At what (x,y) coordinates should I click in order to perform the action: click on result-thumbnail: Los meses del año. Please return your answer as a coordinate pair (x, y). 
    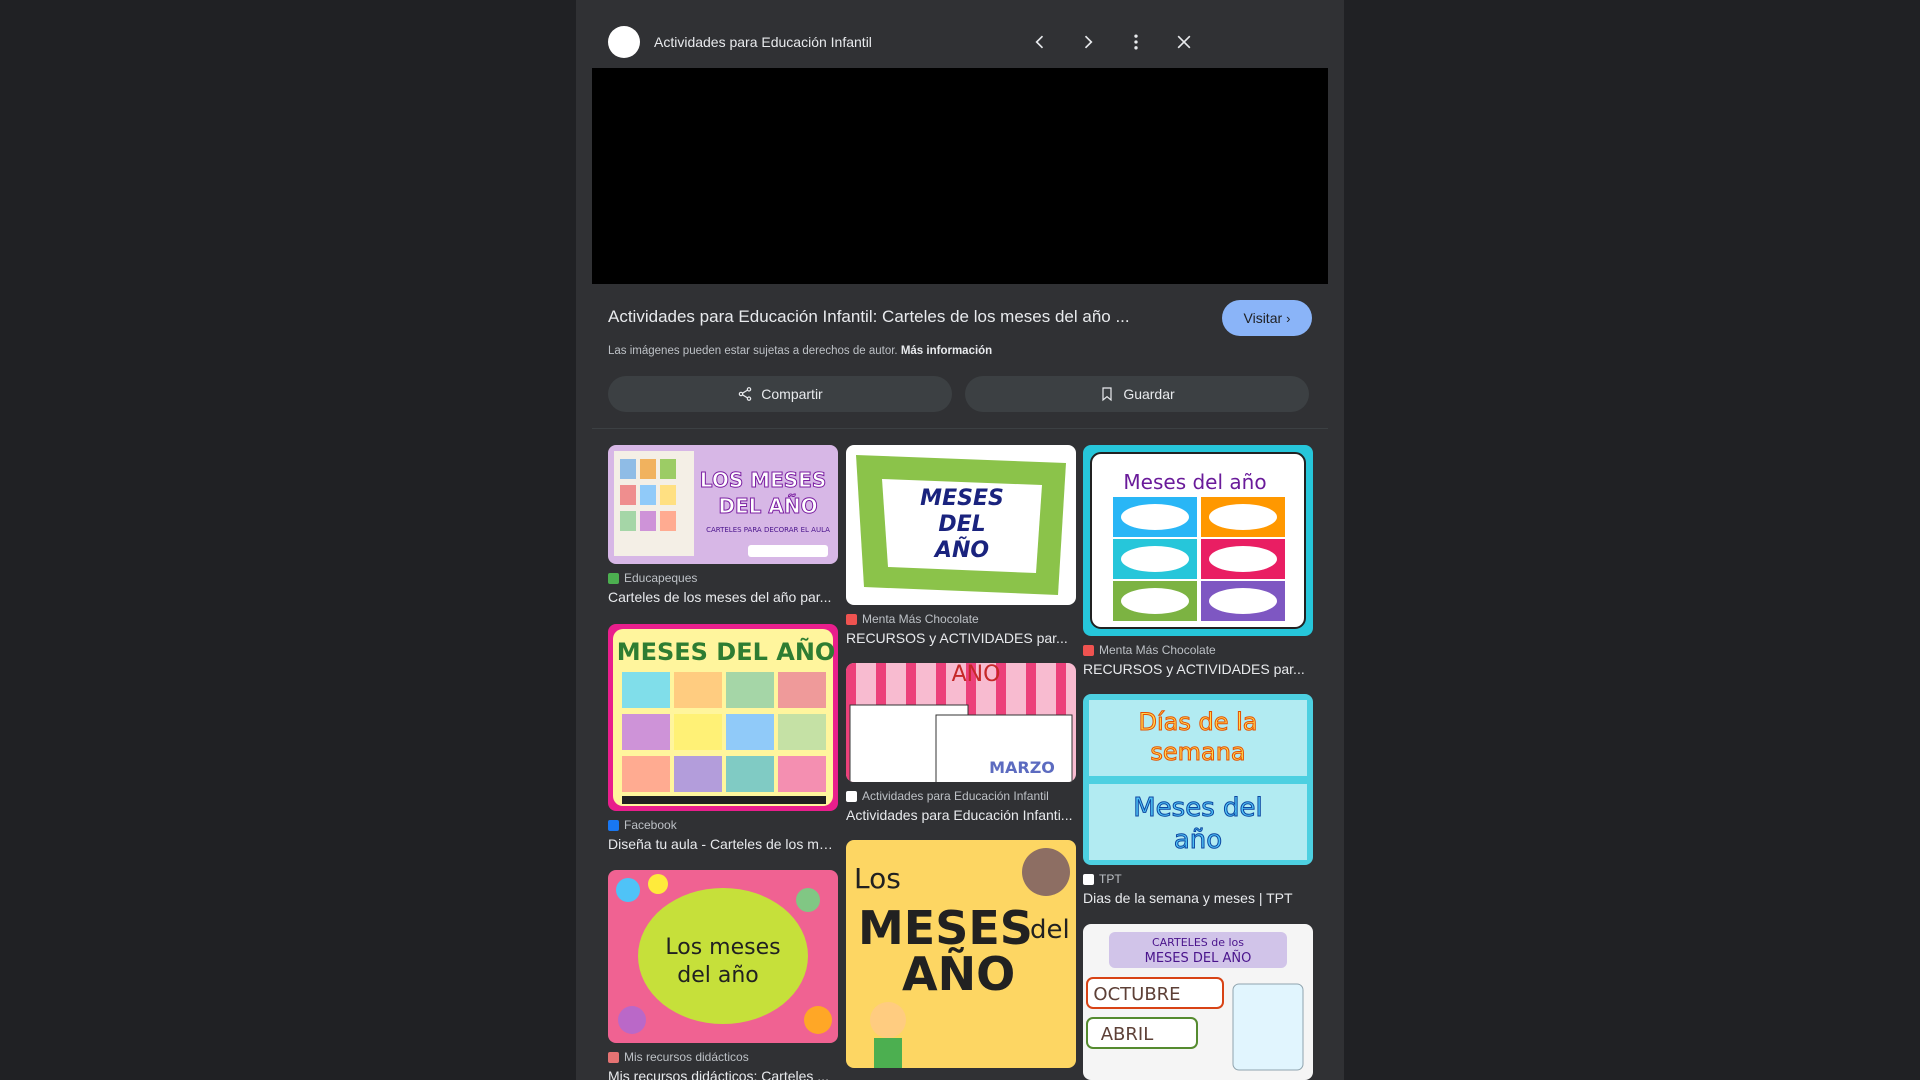
    Looking at the image, I should click on (723, 956).